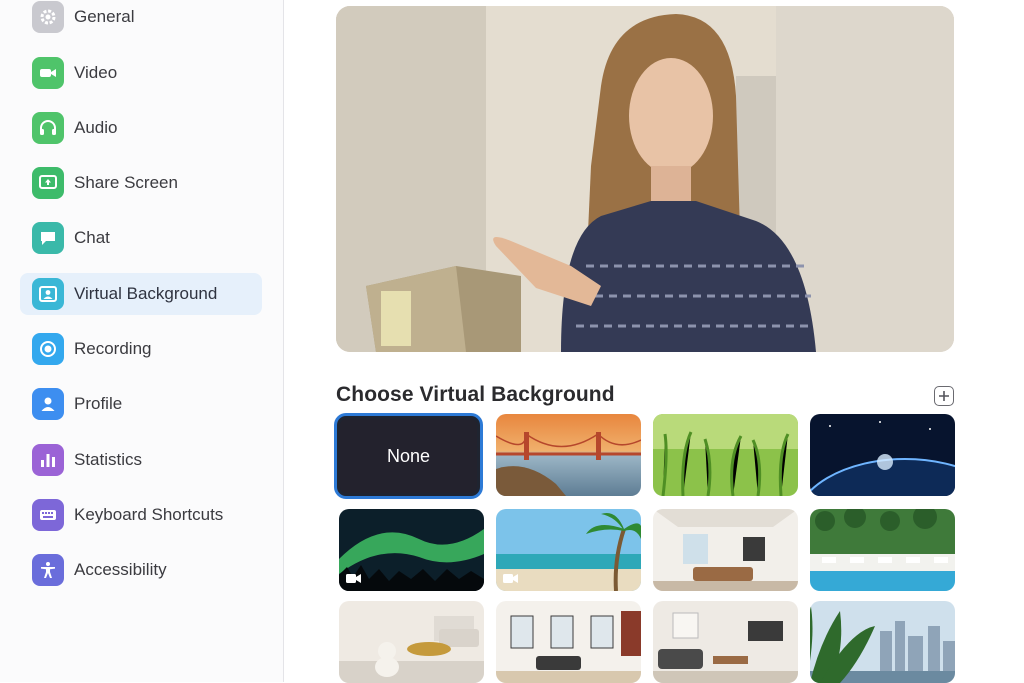 The image size is (1024, 683). I want to click on sidebar-item-share-screen: Share Screen, so click(141, 183).